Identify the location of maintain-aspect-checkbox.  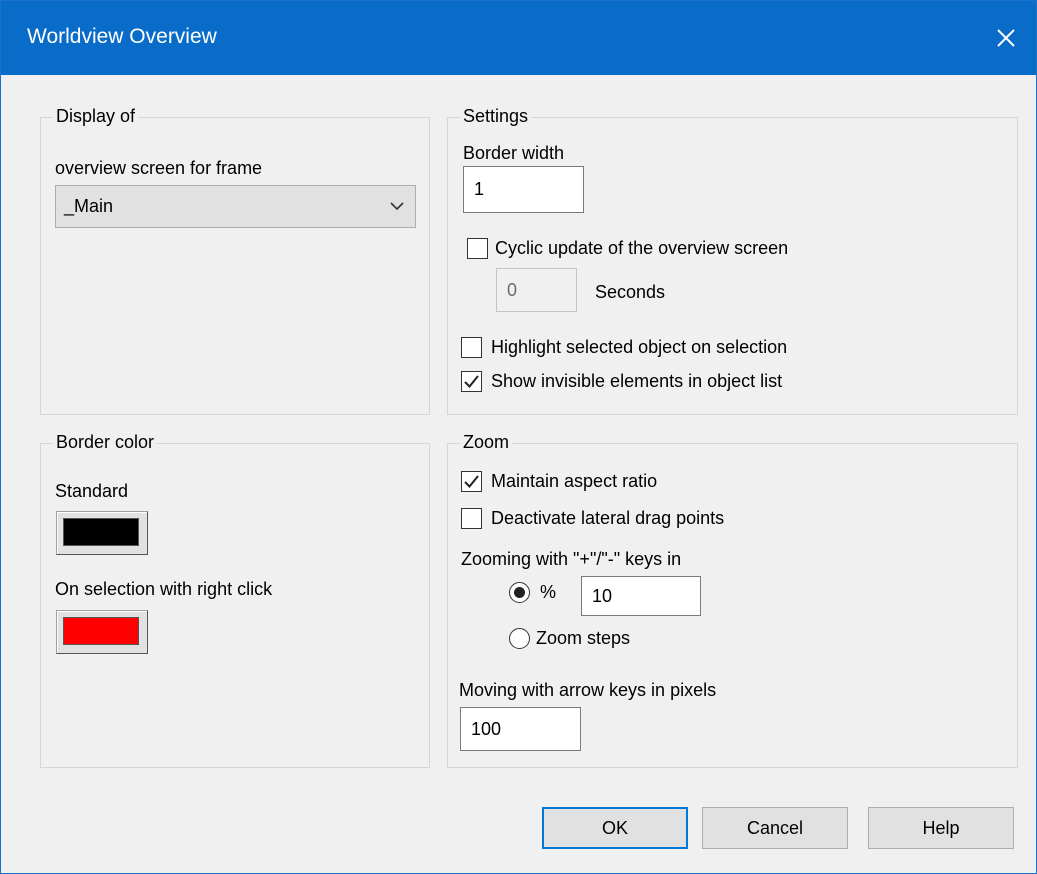
(471, 481).